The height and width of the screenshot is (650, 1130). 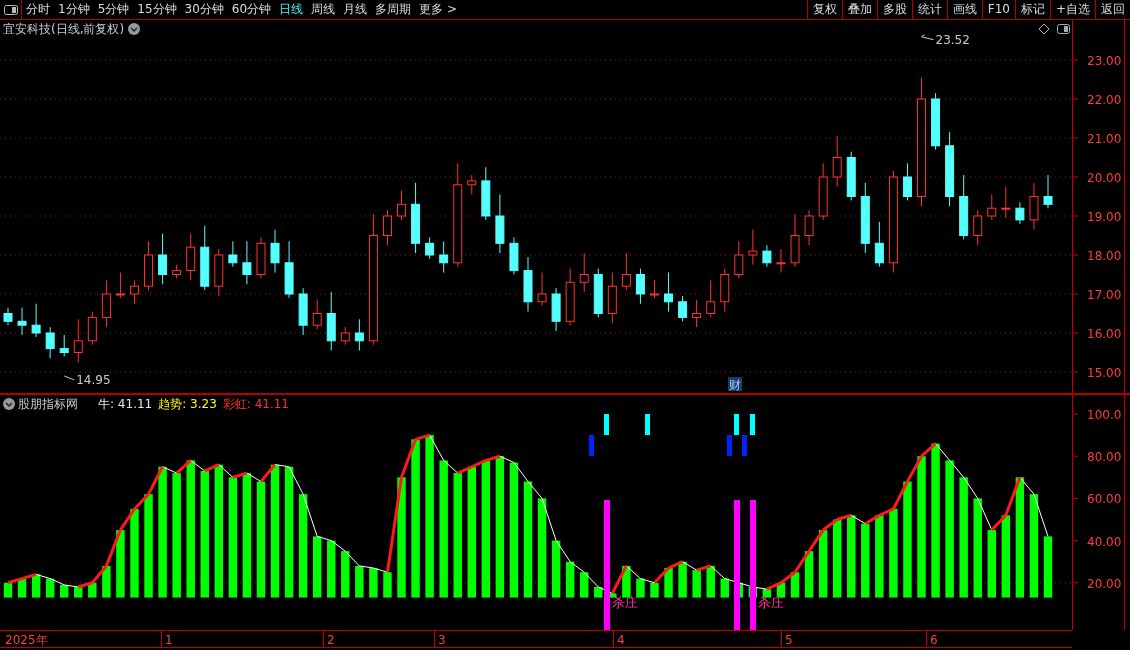 What do you see at coordinates (1104, 295) in the screenshot?
I see `axis-label: 17.00` at bounding box center [1104, 295].